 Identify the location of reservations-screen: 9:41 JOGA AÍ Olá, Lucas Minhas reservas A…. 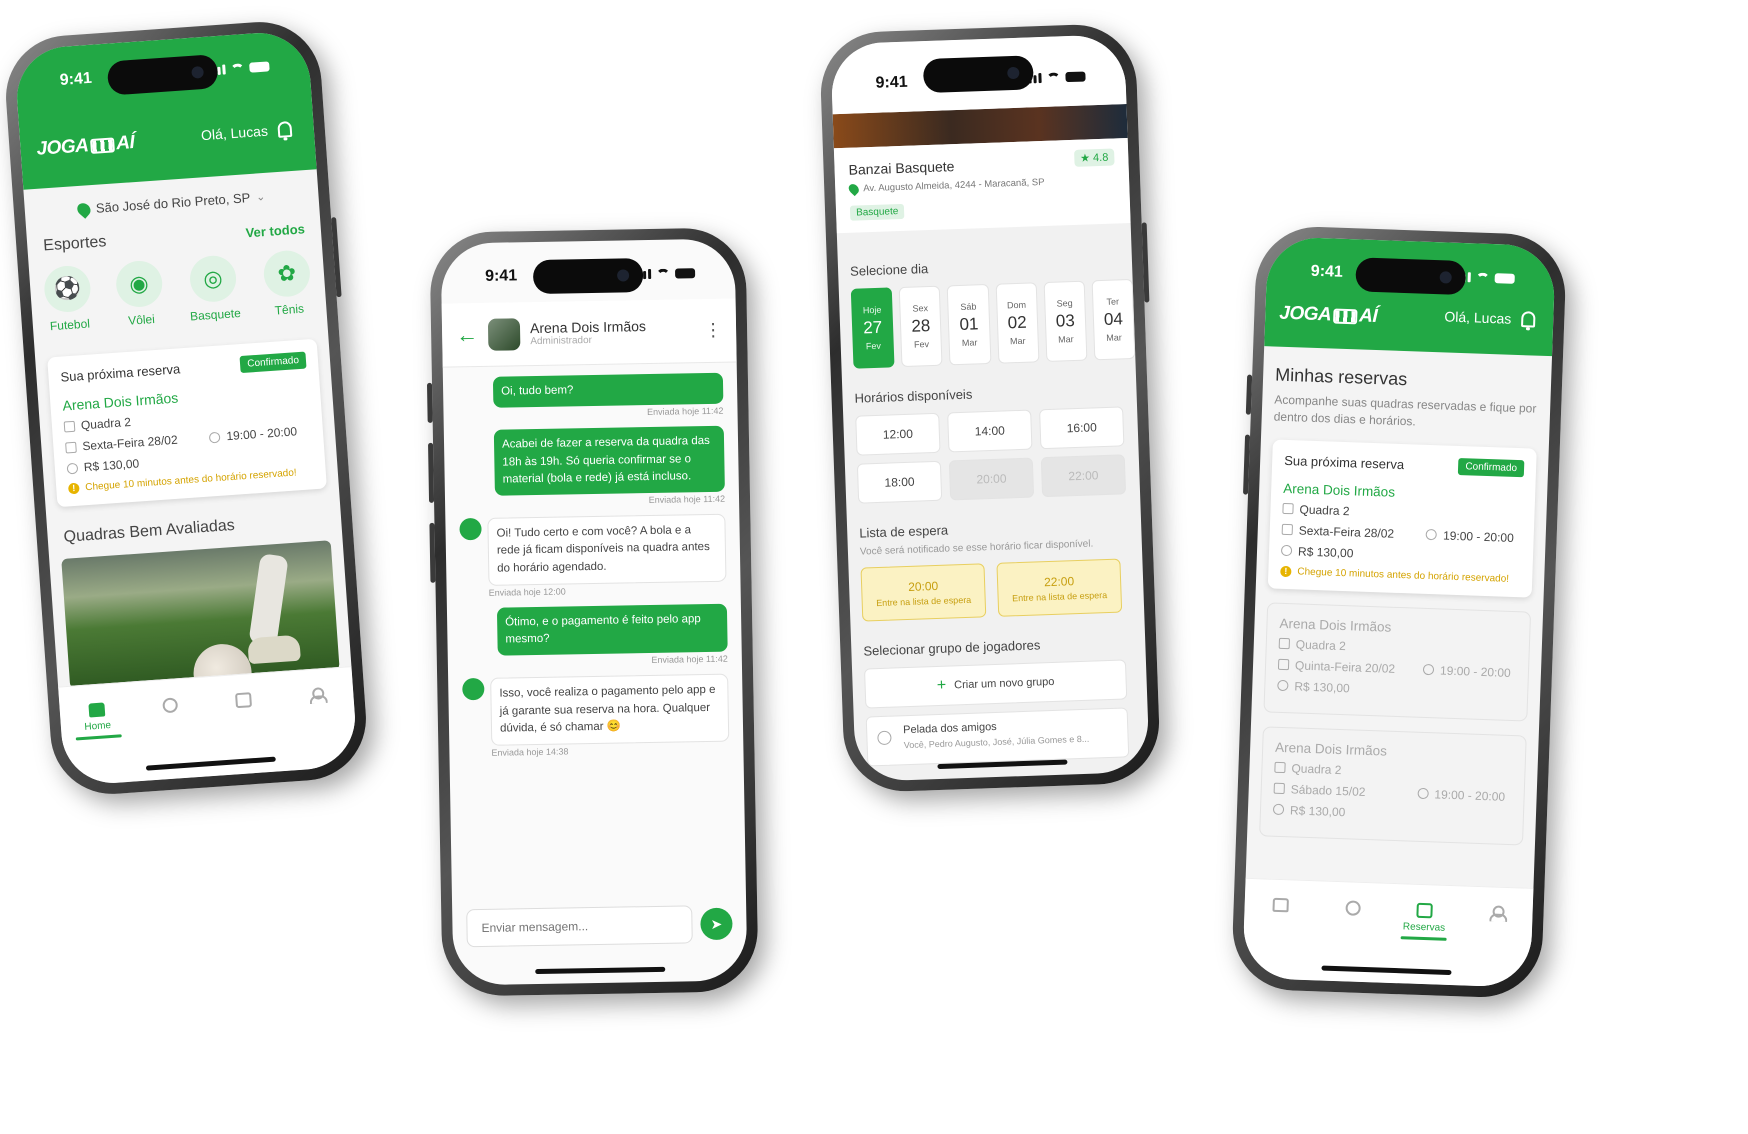
(1399, 612).